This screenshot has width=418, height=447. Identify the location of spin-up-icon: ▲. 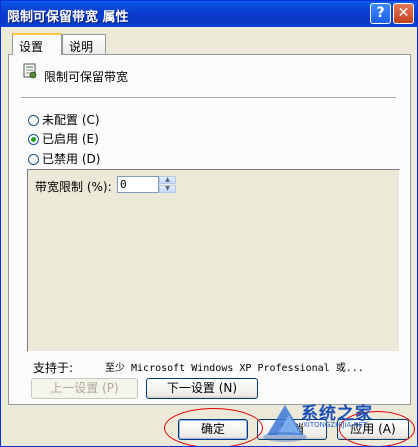
(167, 180).